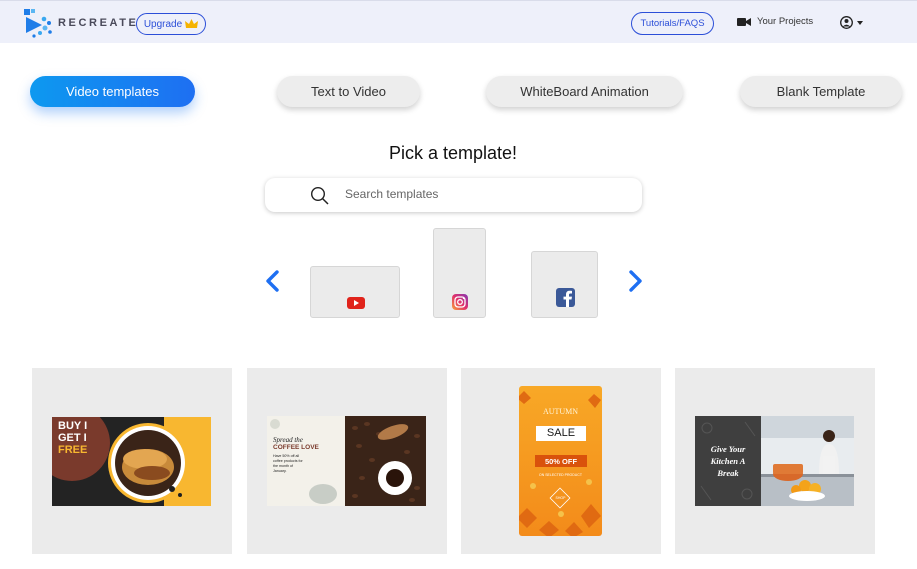 This screenshot has width=917, height=569. I want to click on template-text-line: BUY I, so click(73, 426).